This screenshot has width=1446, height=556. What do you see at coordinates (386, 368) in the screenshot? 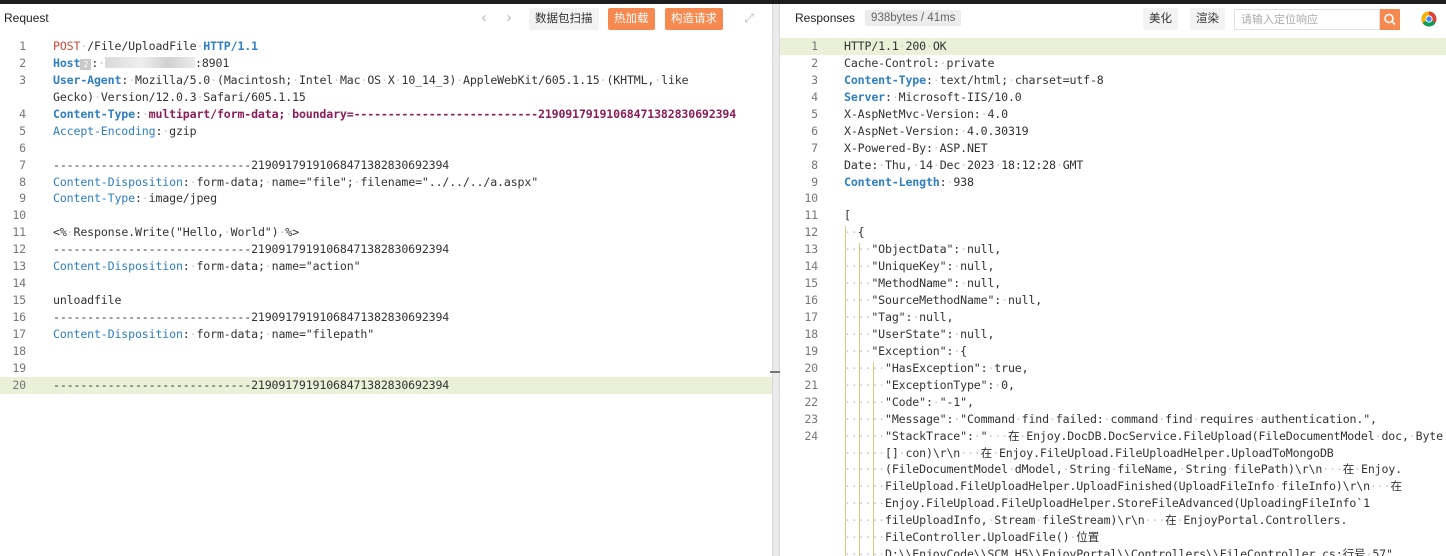
I see `request-code-line: 19` at bounding box center [386, 368].